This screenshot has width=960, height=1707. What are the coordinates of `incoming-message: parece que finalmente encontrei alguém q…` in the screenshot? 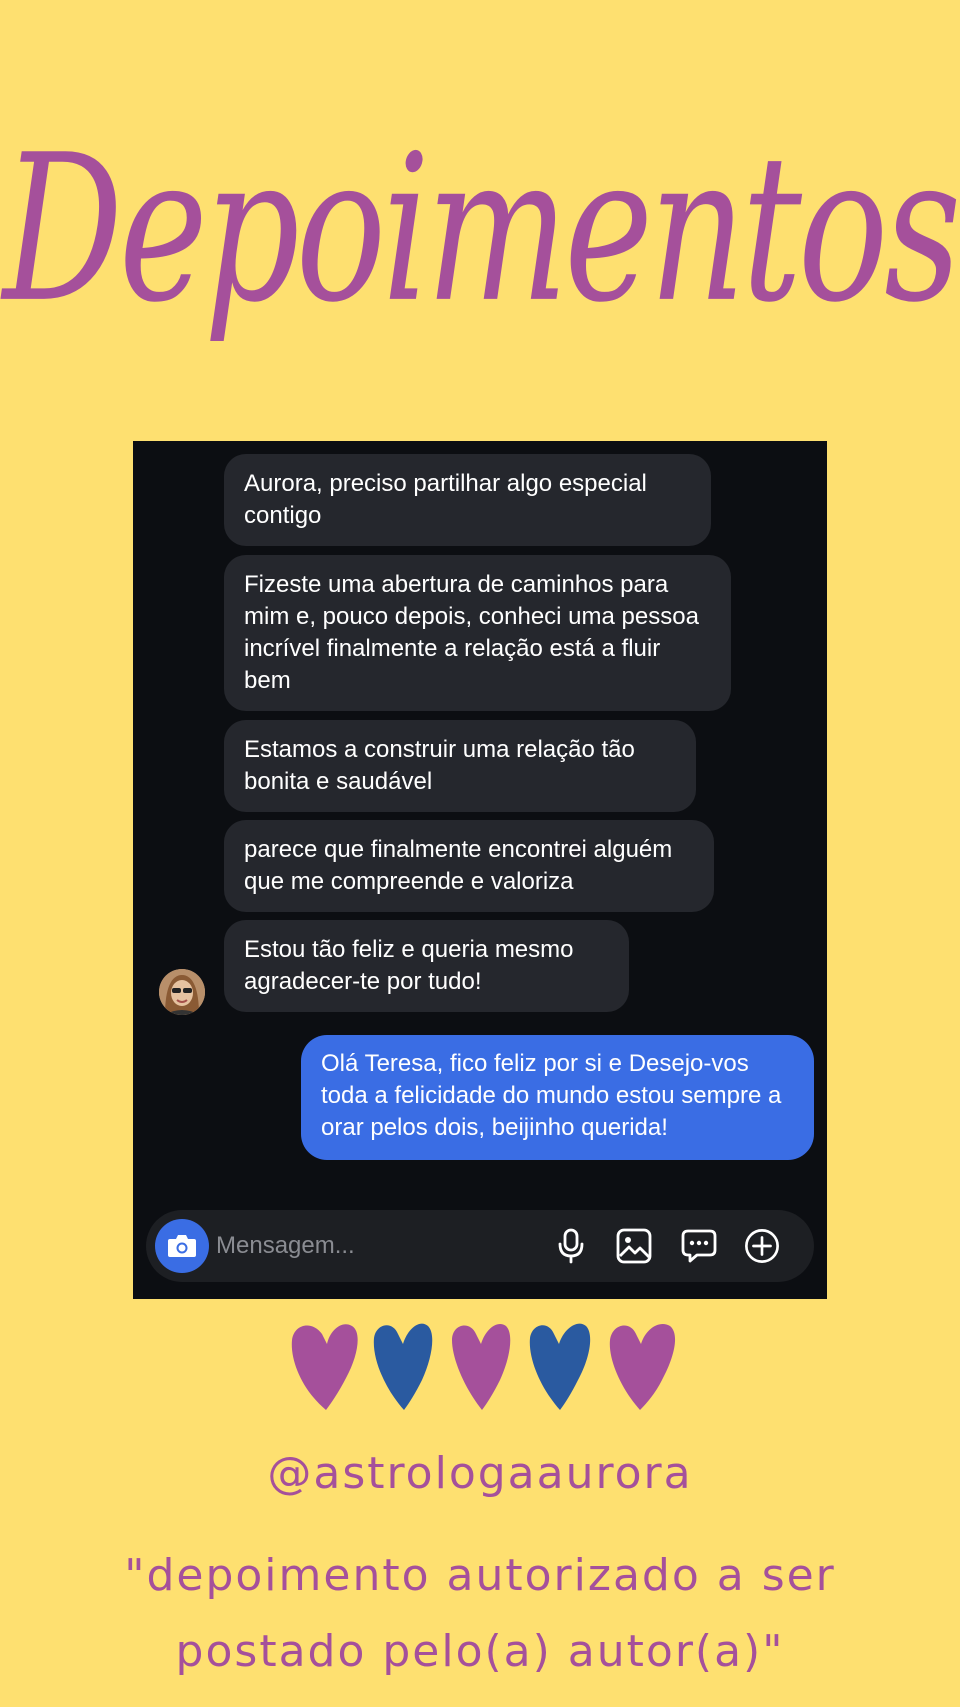 It's located at (469, 866).